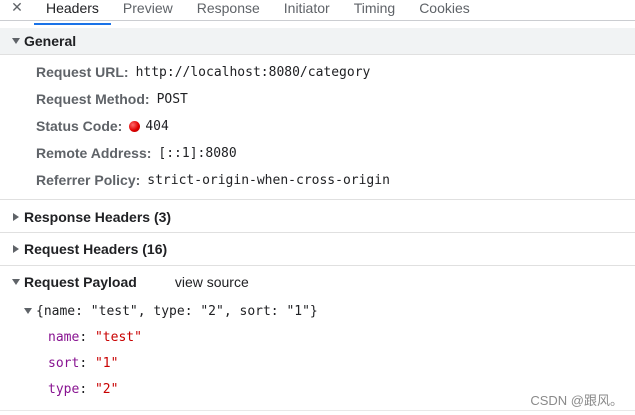 This screenshot has height=415, width=635. I want to click on general-section-header: General, so click(317, 41).